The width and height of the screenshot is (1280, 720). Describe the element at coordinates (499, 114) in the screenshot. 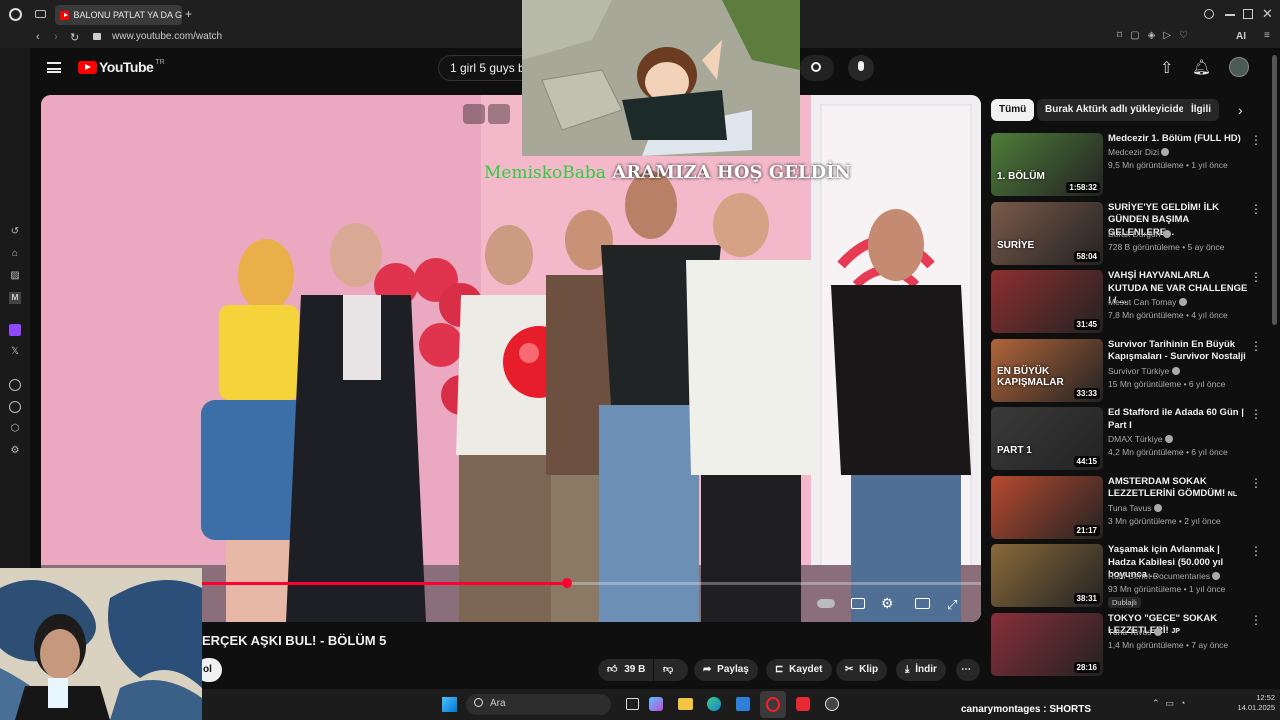

I see `cast-icon` at that location.